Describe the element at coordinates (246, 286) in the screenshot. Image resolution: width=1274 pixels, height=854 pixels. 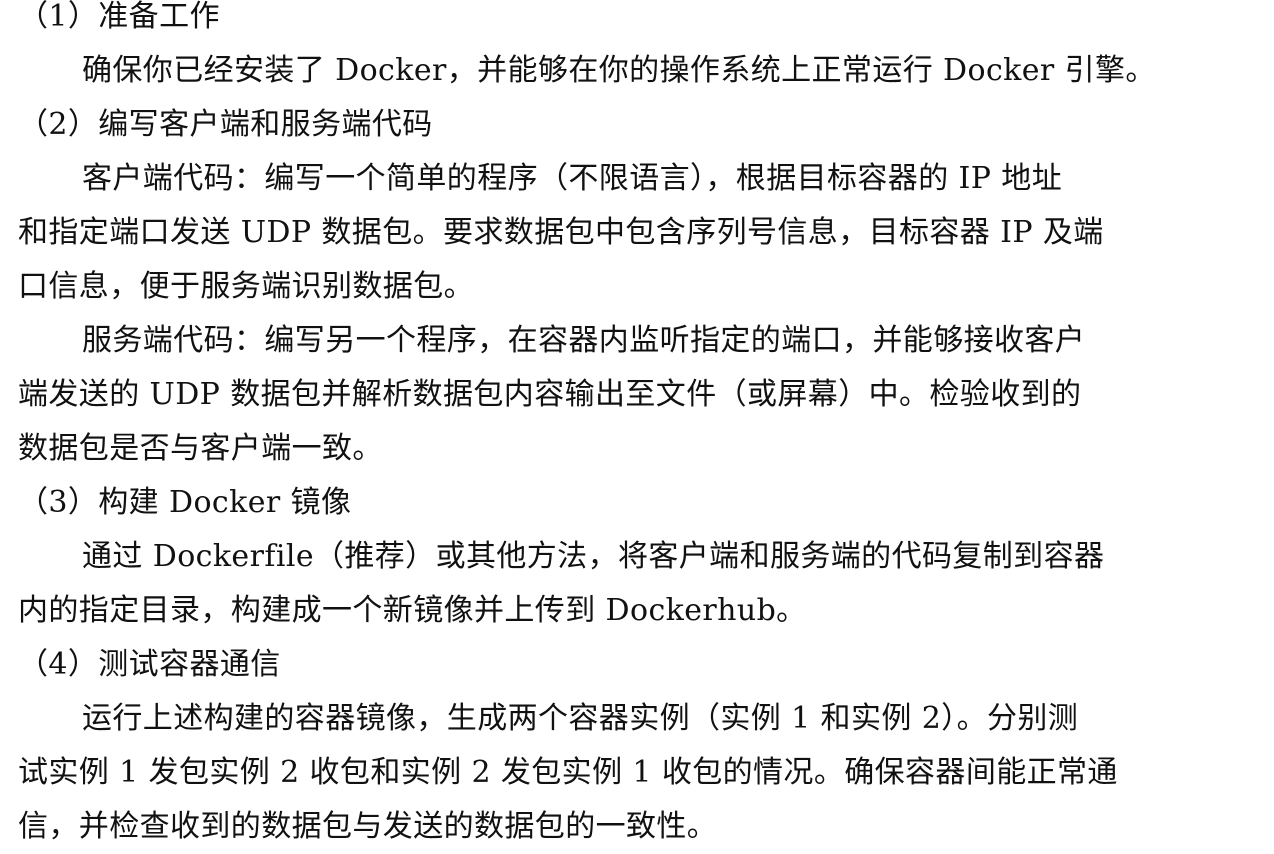
I see `paragraph-line: 口信息，便于服务端识别数据包。` at that location.